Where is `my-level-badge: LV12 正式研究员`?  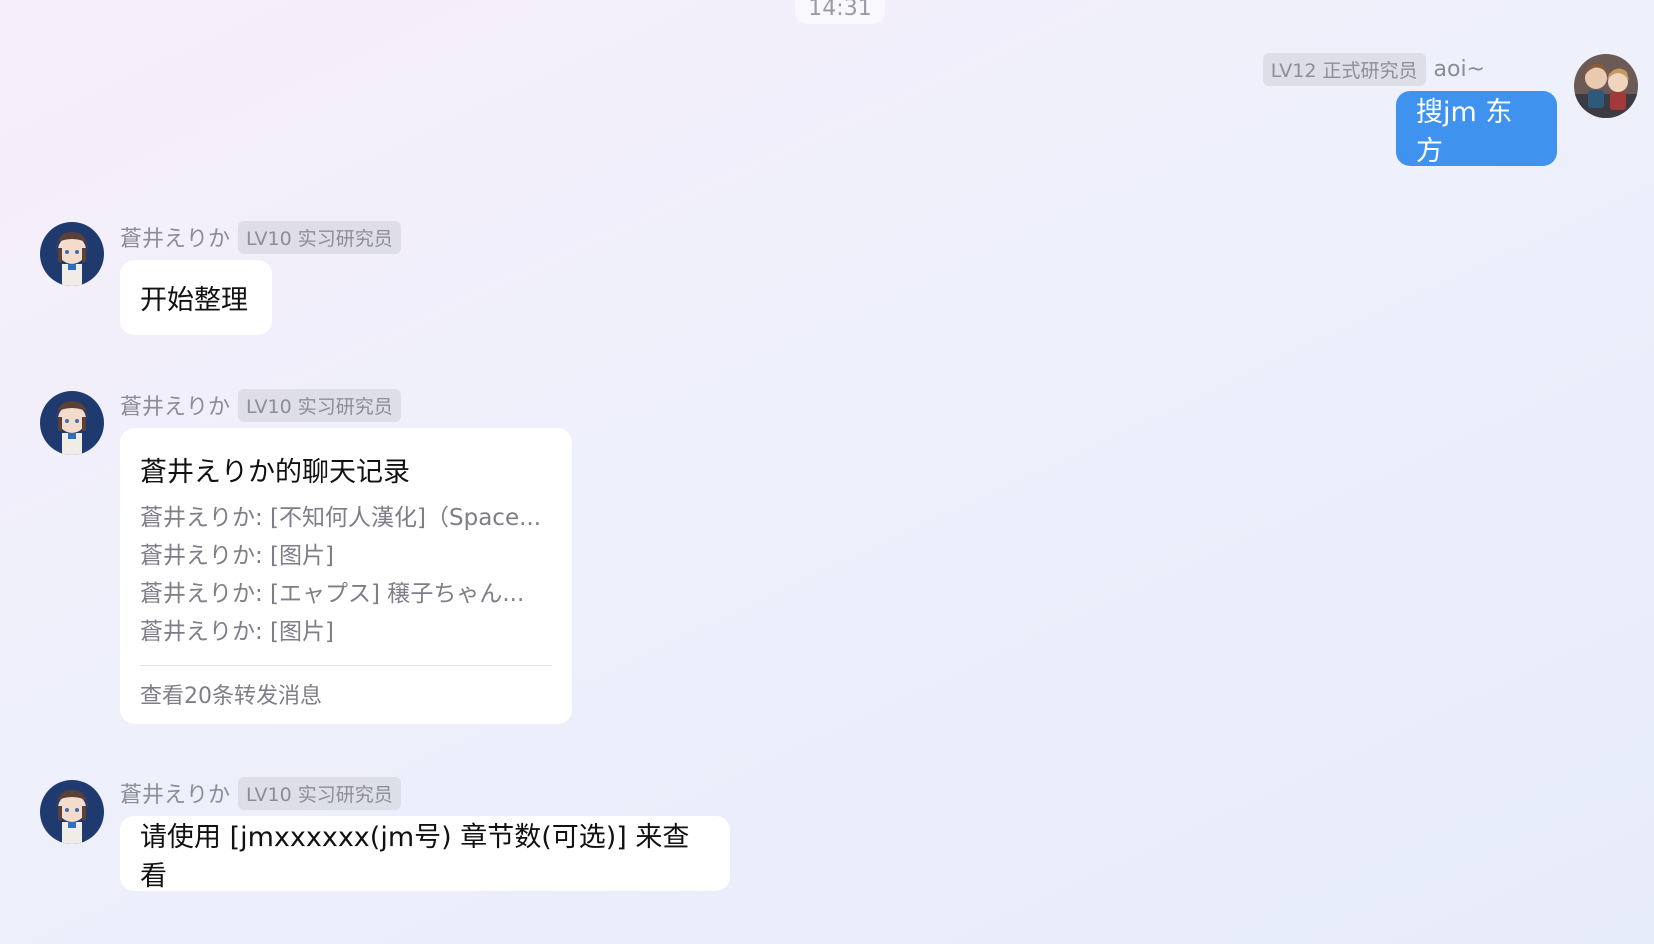
my-level-badge: LV12 正式研究员 is located at coordinates (1344, 69).